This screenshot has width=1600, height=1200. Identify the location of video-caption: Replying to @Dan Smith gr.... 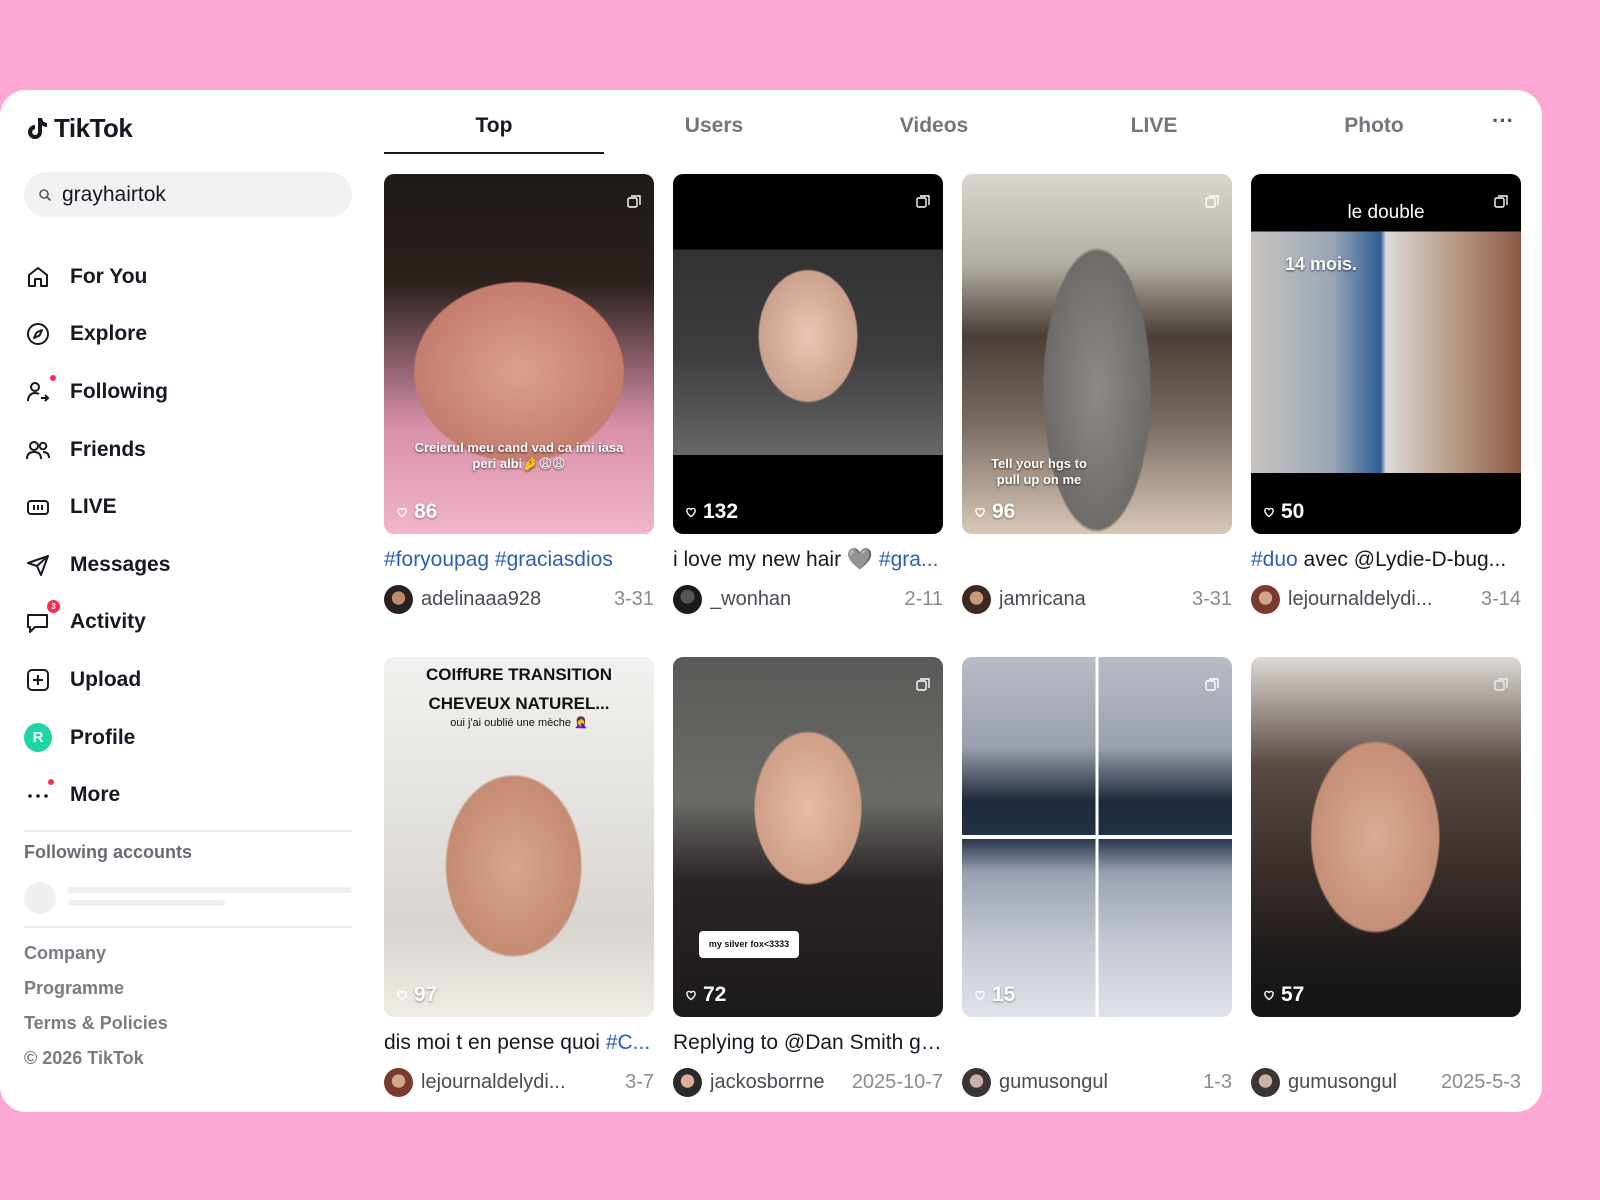
(808, 1044).